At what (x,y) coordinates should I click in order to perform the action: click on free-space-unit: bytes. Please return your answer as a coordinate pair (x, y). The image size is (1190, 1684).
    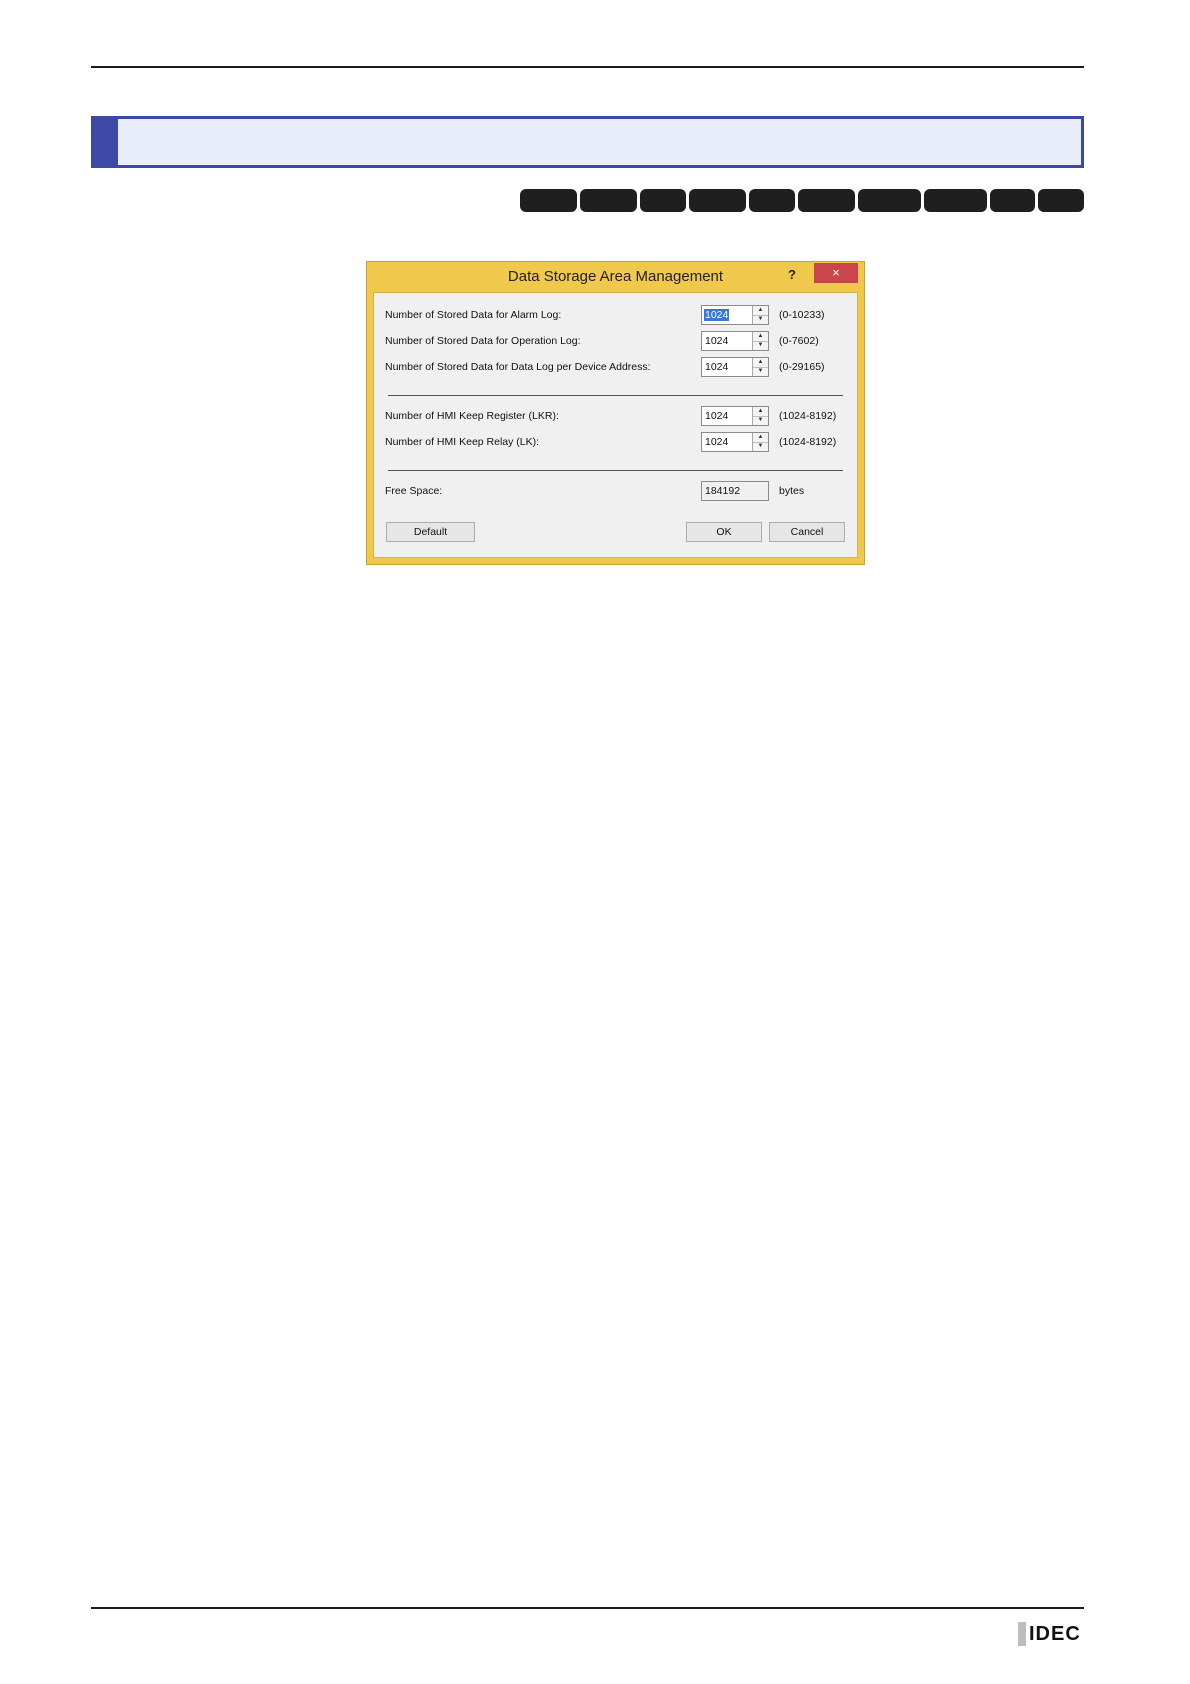
    Looking at the image, I should click on (792, 491).